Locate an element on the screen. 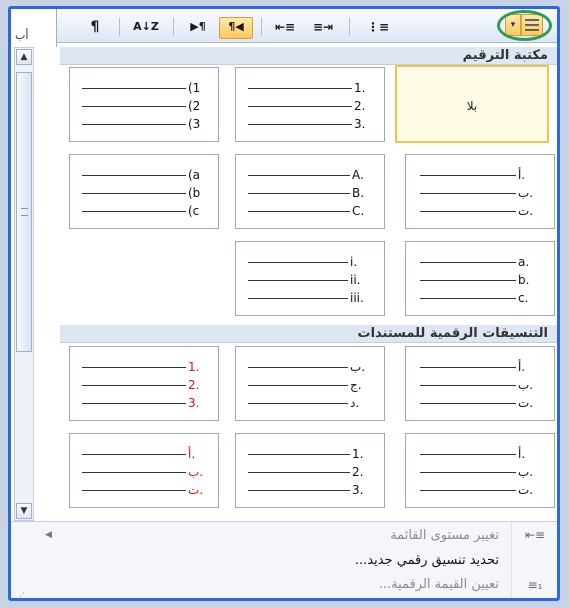  scroll-thumb is located at coordinates (24, 212).